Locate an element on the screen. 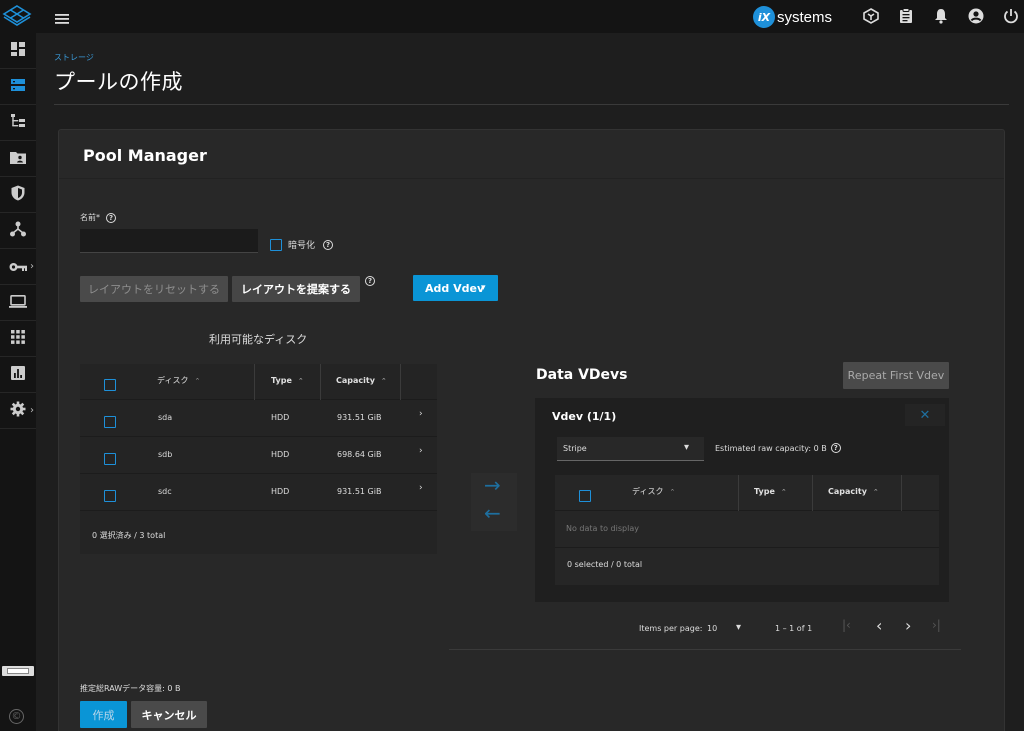 This screenshot has height=731, width=1024. clipboard-icon is located at coordinates (906, 18).